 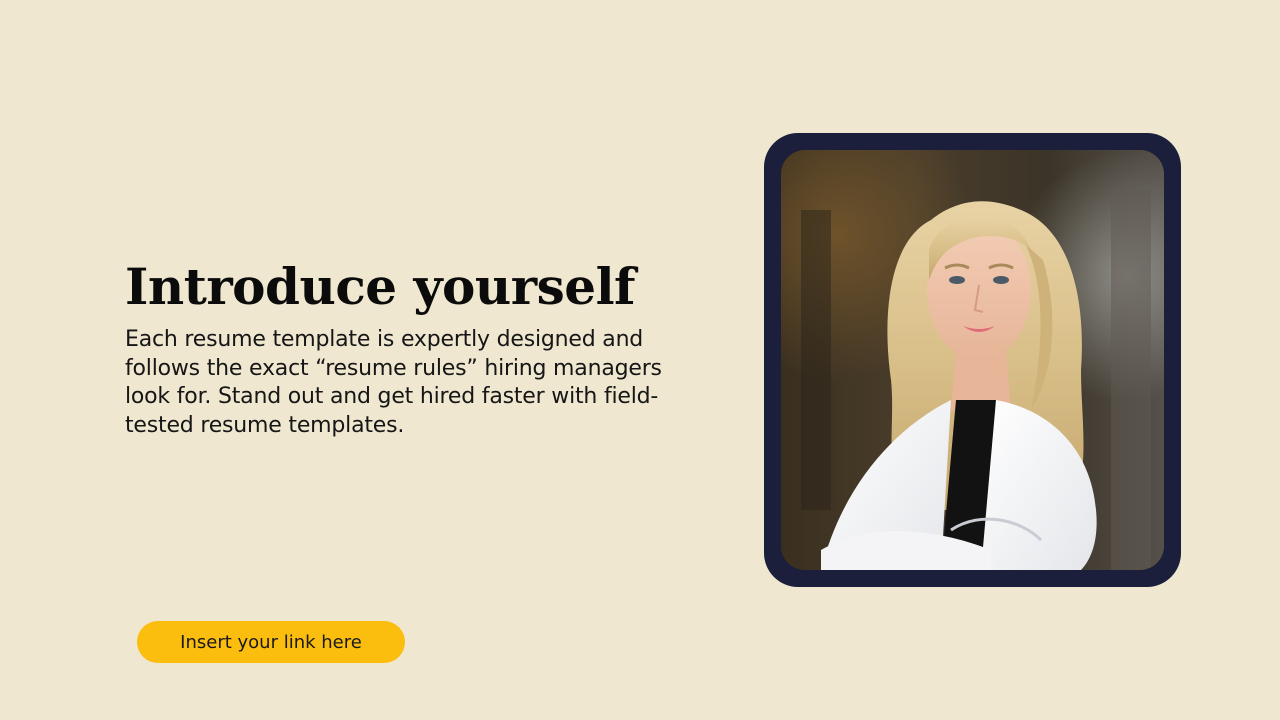 What do you see at coordinates (380, 286) in the screenshot?
I see `slide-title: Introduce yourself` at bounding box center [380, 286].